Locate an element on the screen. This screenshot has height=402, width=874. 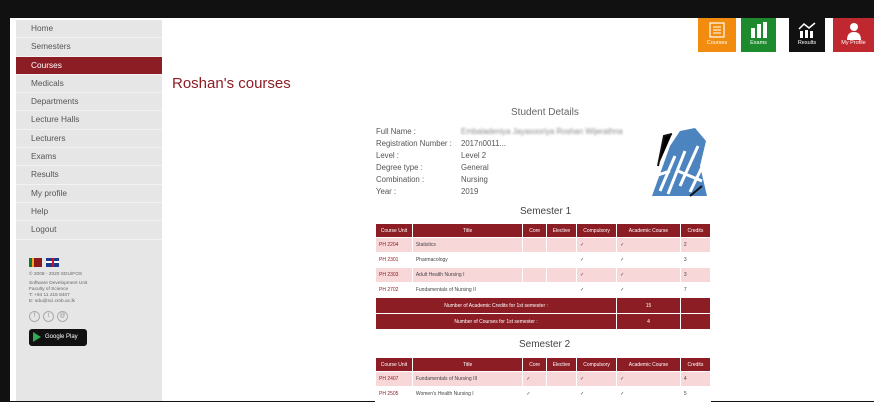
detail-combination: Combination : Nursing is located at coordinates (432, 179).